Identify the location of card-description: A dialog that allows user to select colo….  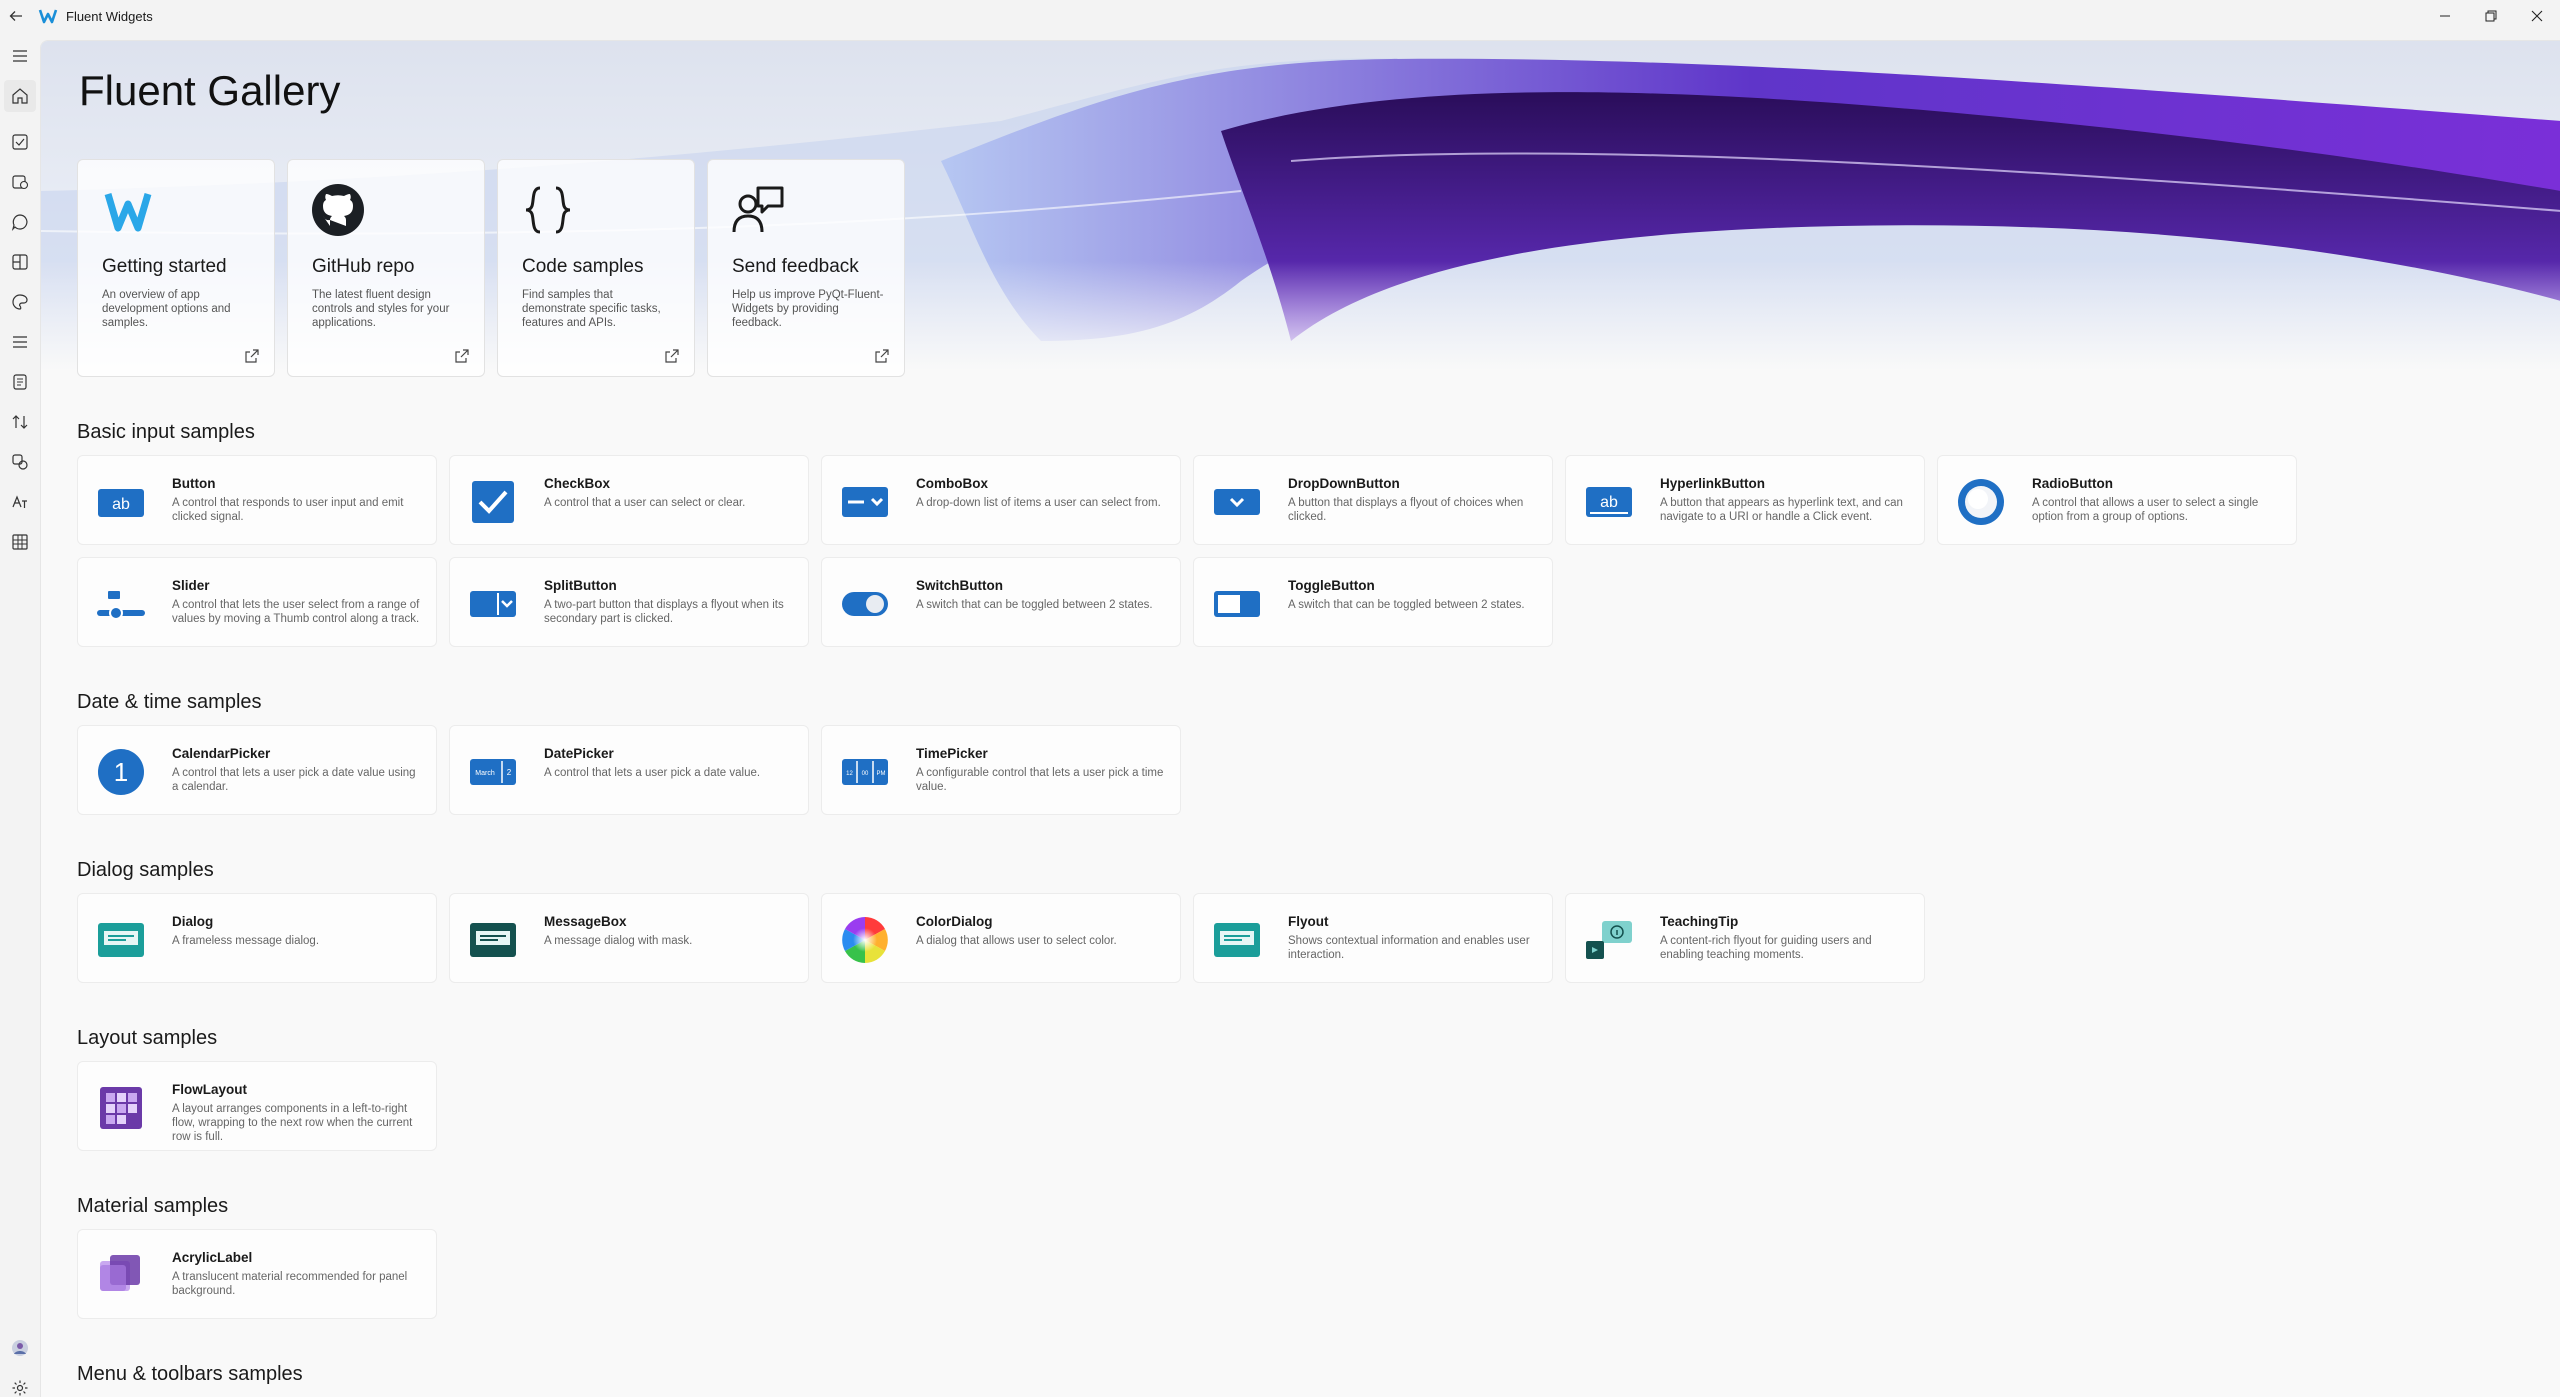
(1016, 941).